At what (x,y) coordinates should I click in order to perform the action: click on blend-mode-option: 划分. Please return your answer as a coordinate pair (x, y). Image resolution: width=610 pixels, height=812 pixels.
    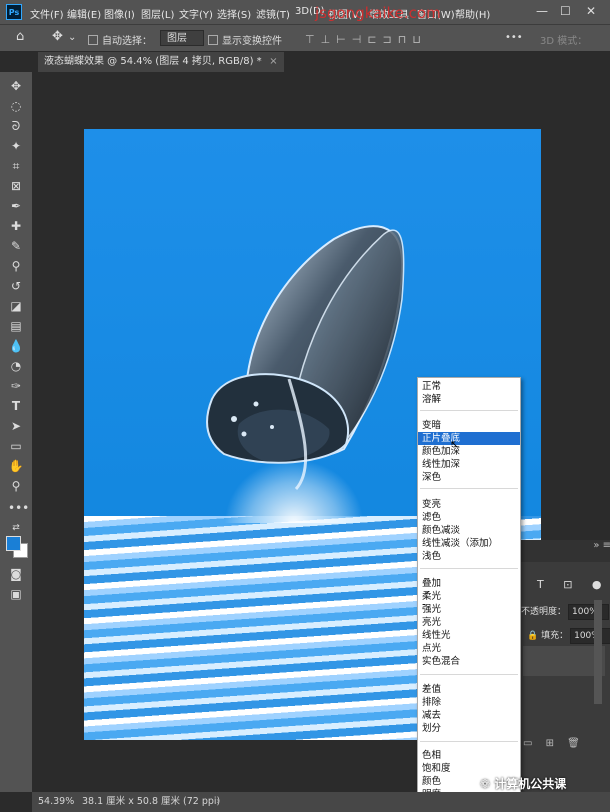
    Looking at the image, I should click on (469, 728).